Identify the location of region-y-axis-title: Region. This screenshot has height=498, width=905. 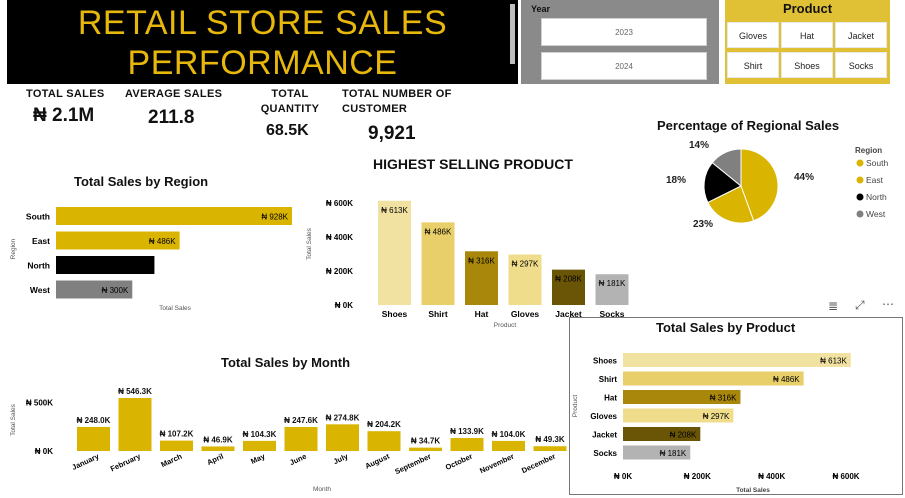
(13, 248).